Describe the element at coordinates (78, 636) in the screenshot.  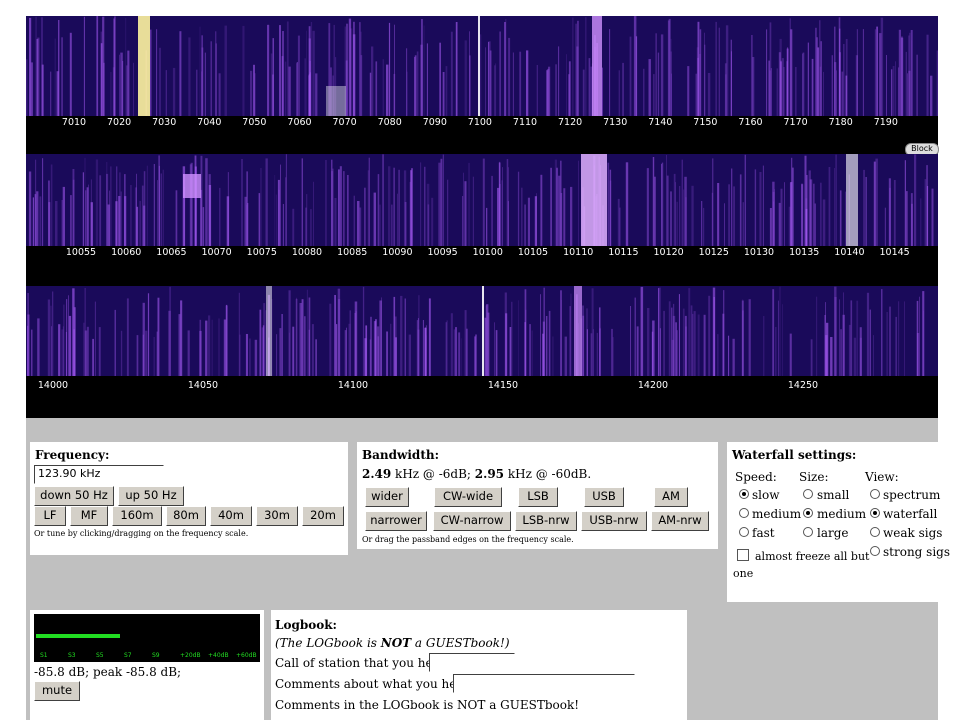
I see `smeter-level-bar` at that location.